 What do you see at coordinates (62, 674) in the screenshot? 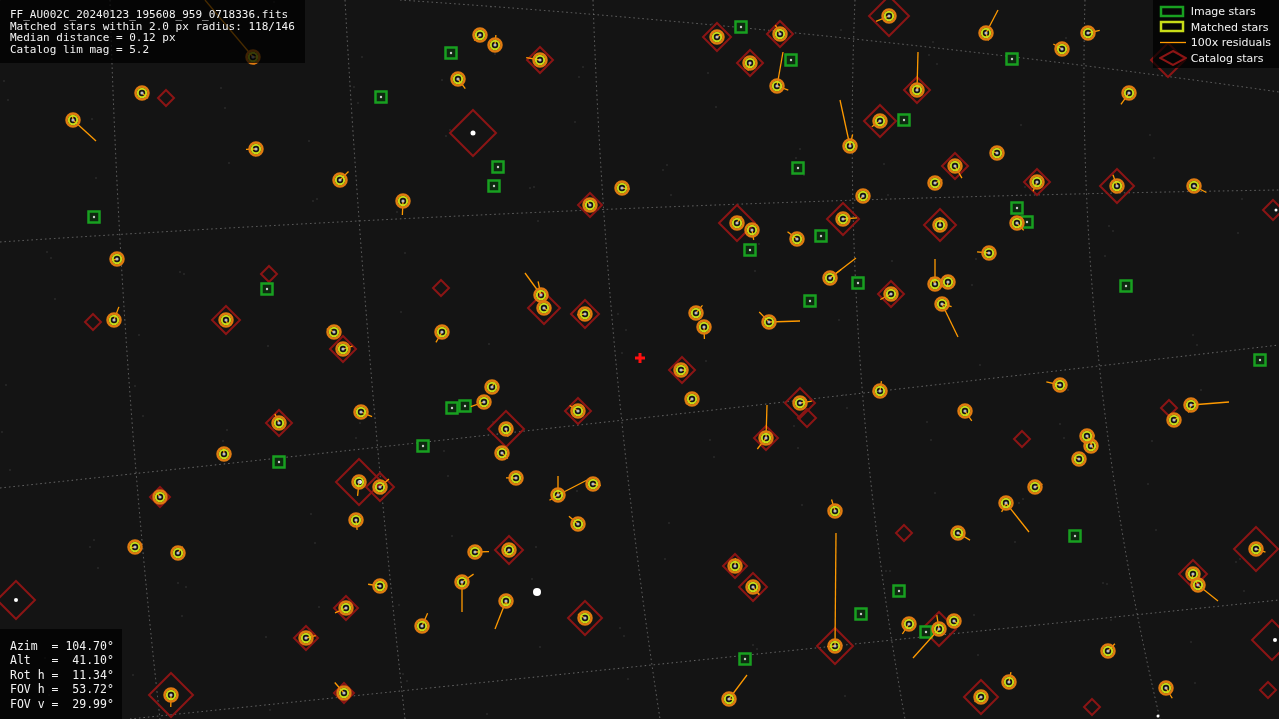
I see `pointing-text: Rot h = 11.34°` at bounding box center [62, 674].